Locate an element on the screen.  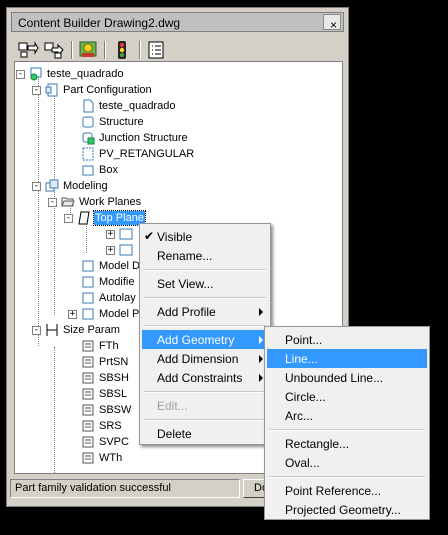
status-text: Part family validation successful is located at coordinates (93, 488).